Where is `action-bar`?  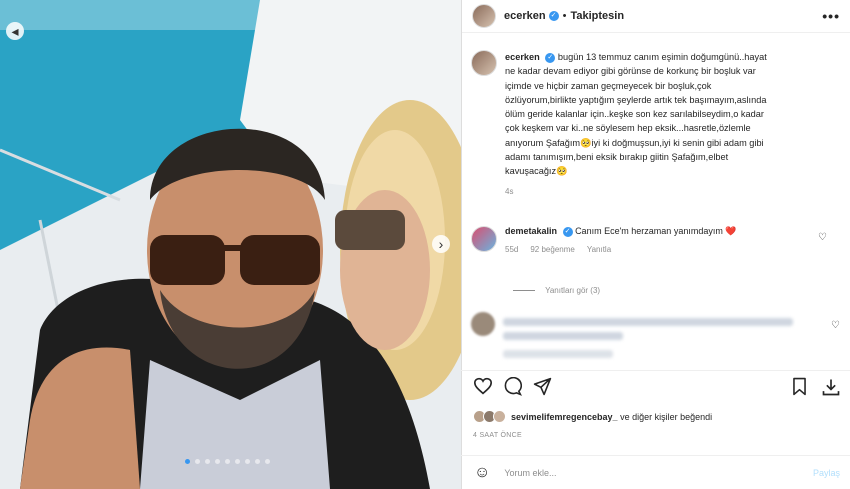
action-bar is located at coordinates (655, 385).